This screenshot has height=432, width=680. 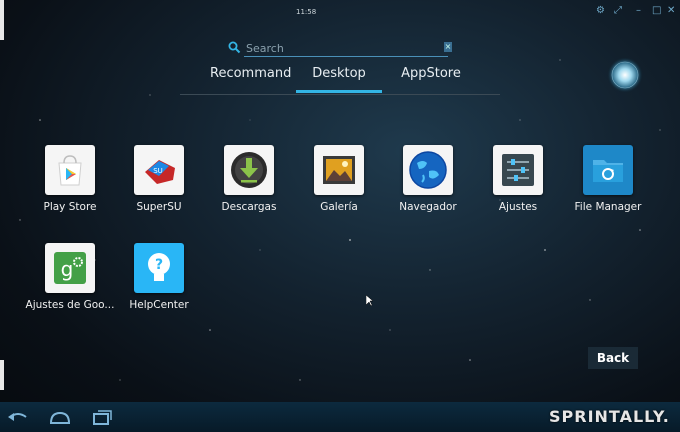 I want to click on back-button: Back, so click(x=613, y=358).